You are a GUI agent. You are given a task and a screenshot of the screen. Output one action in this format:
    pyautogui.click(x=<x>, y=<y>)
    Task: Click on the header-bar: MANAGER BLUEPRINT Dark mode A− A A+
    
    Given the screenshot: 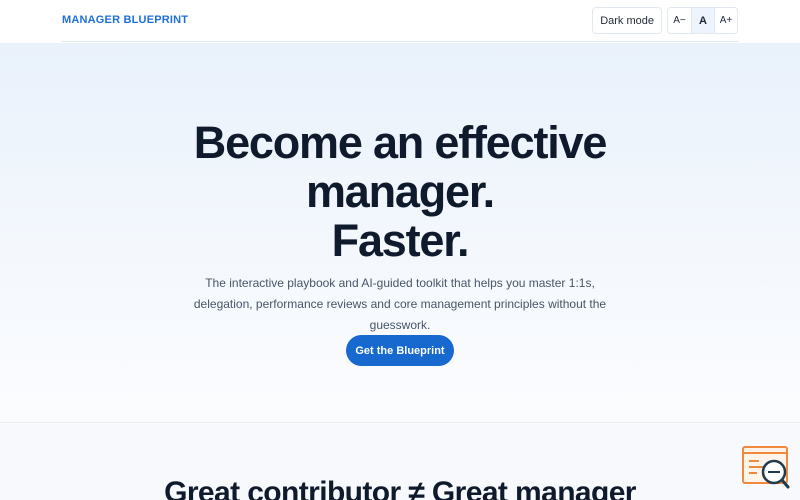 What is the action you would take?
    pyautogui.click(x=400, y=21)
    